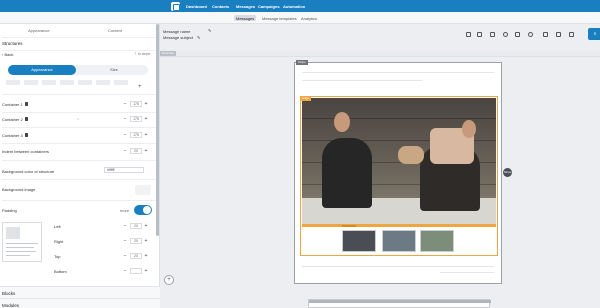  What do you see at coordinates (178, 37) in the screenshot?
I see `message-subject-label: Message subject` at bounding box center [178, 37].